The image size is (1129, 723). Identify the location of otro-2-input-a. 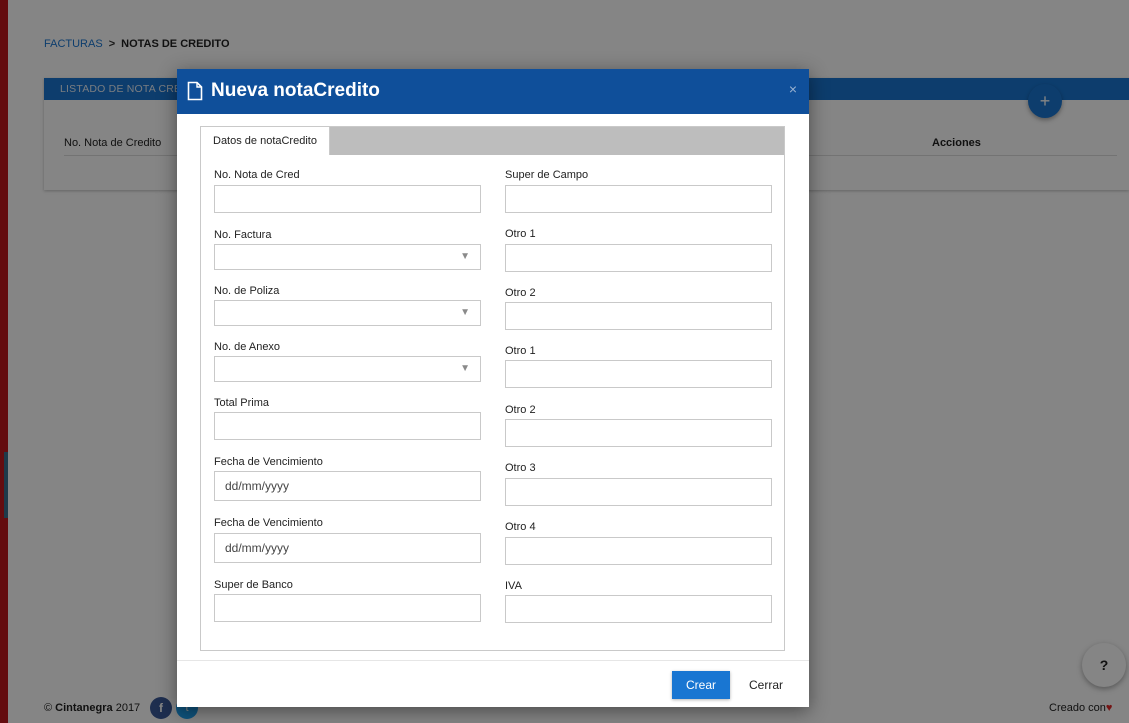
(638, 316).